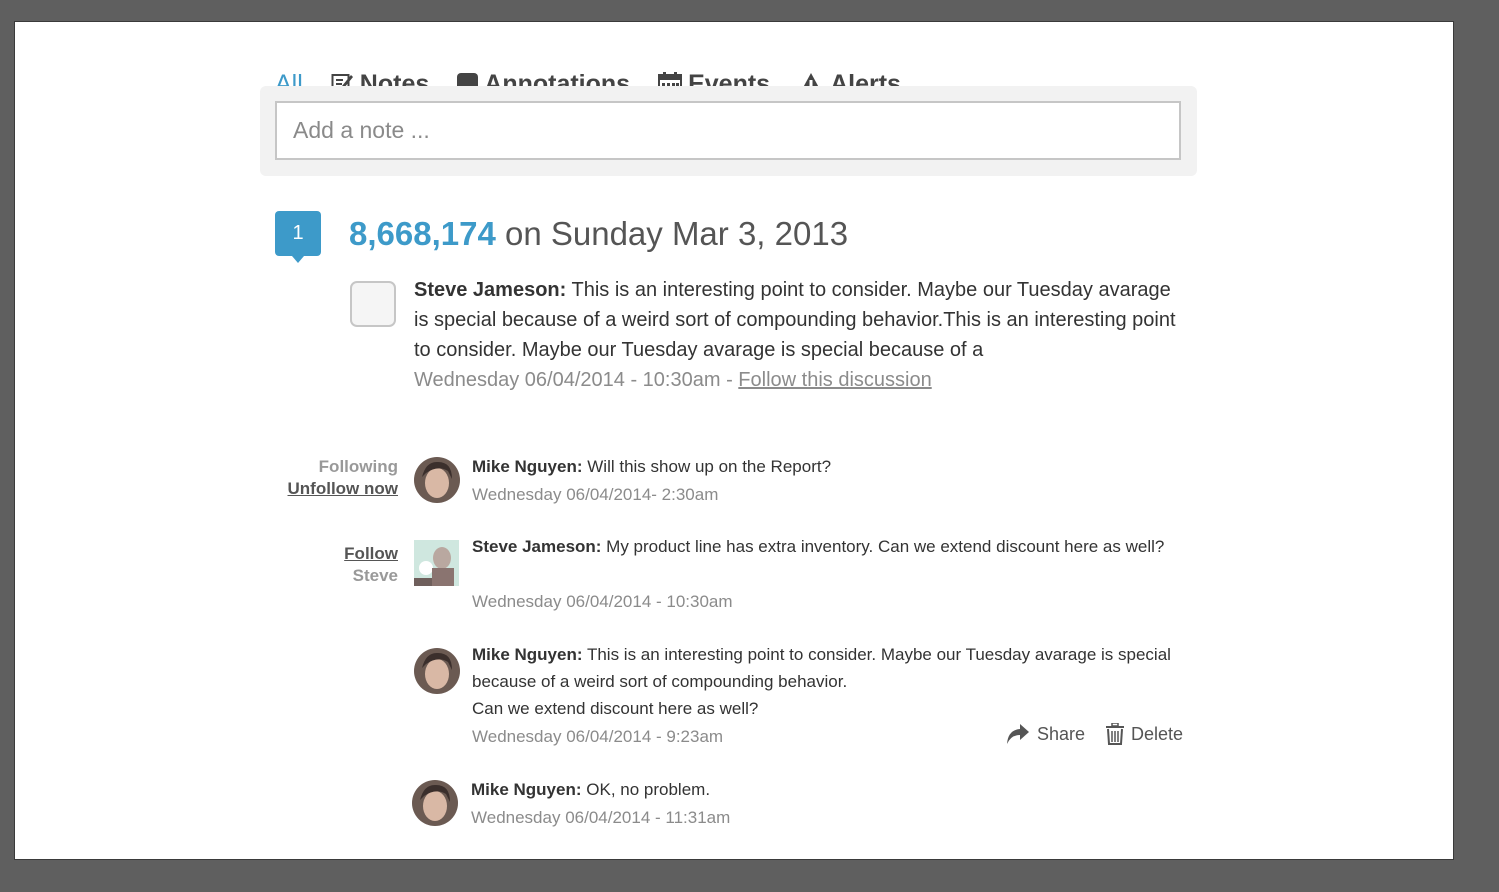 This screenshot has width=1499, height=892. I want to click on follow-link: Follow, so click(371, 553).